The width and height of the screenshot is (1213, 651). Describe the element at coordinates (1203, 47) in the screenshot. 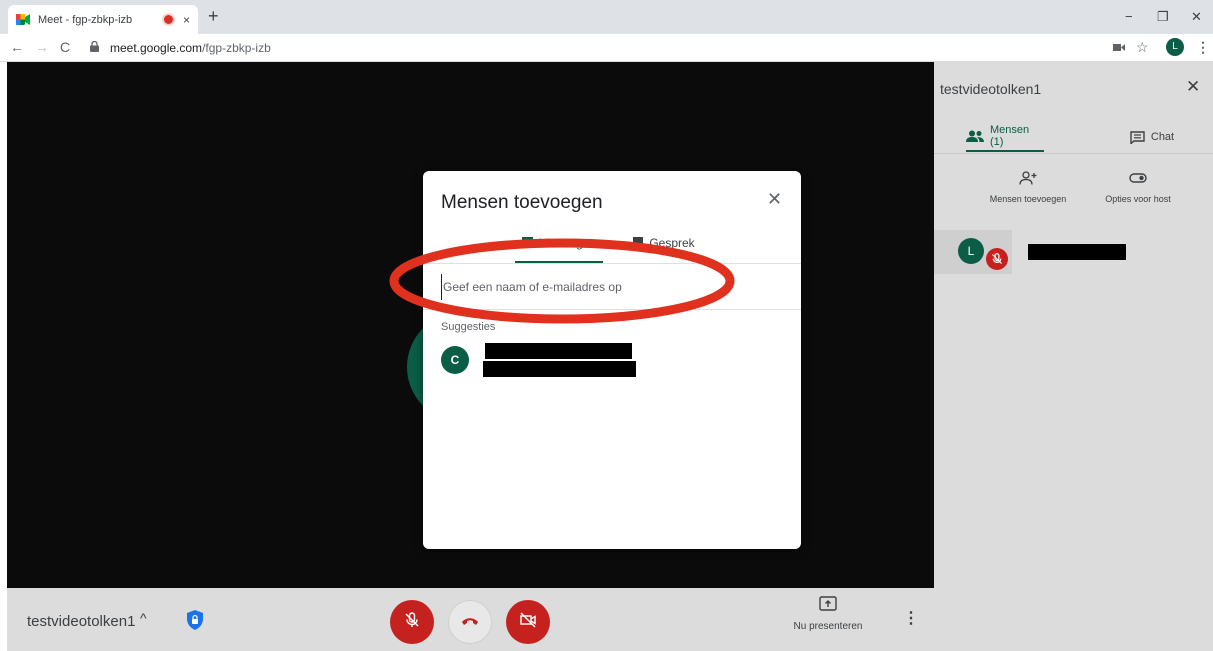

I see `kebab-menu-icon: ⋮` at that location.